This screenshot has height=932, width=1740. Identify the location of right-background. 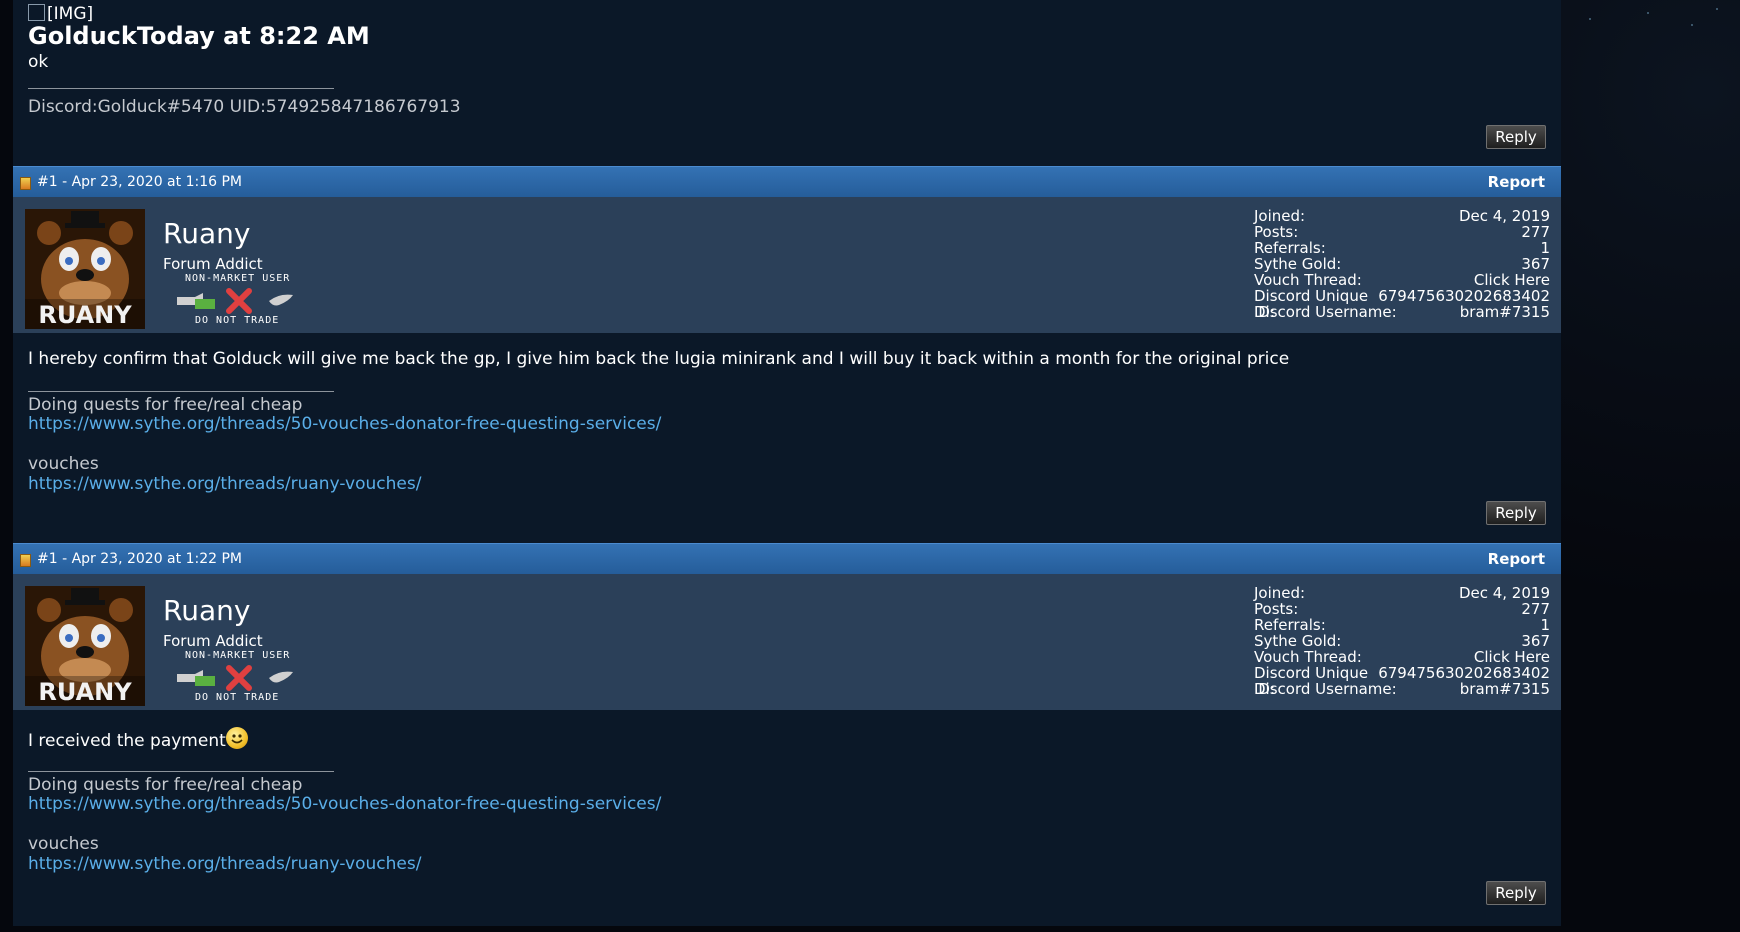
(1650, 466).